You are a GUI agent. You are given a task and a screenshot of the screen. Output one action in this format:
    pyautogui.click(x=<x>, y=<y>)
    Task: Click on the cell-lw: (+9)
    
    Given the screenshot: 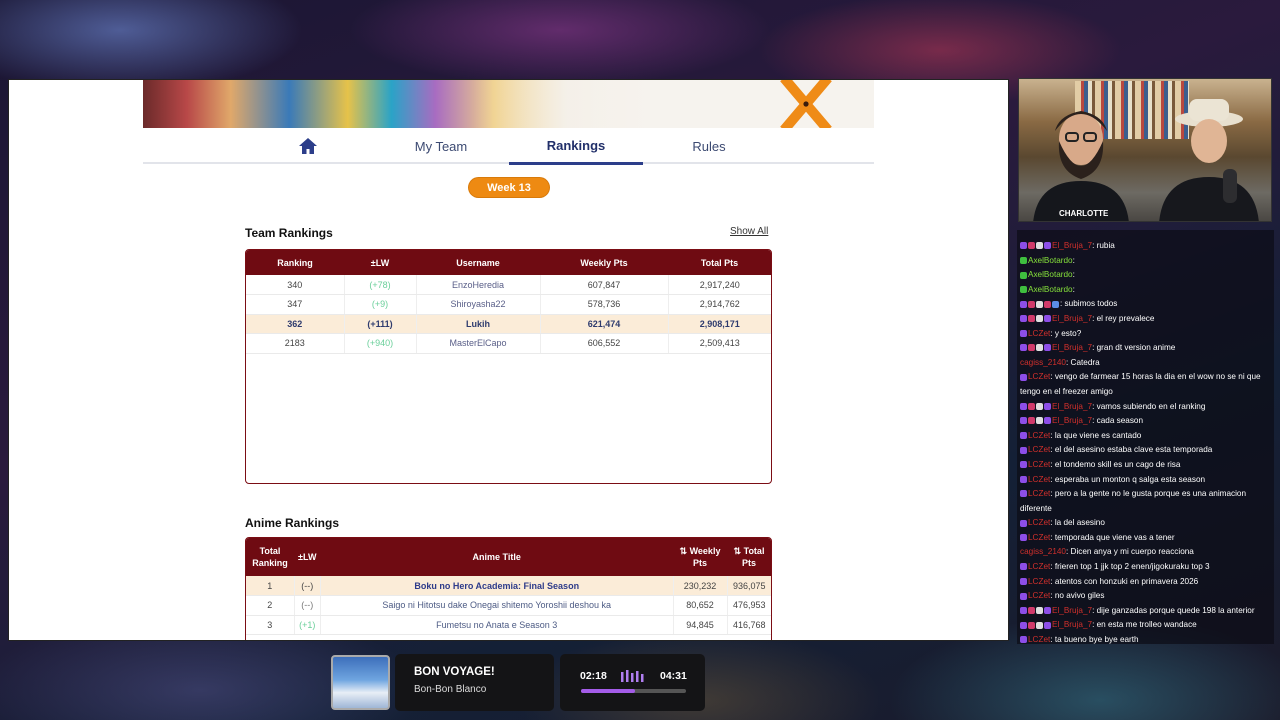 What is the action you would take?
    pyautogui.click(x=380, y=304)
    